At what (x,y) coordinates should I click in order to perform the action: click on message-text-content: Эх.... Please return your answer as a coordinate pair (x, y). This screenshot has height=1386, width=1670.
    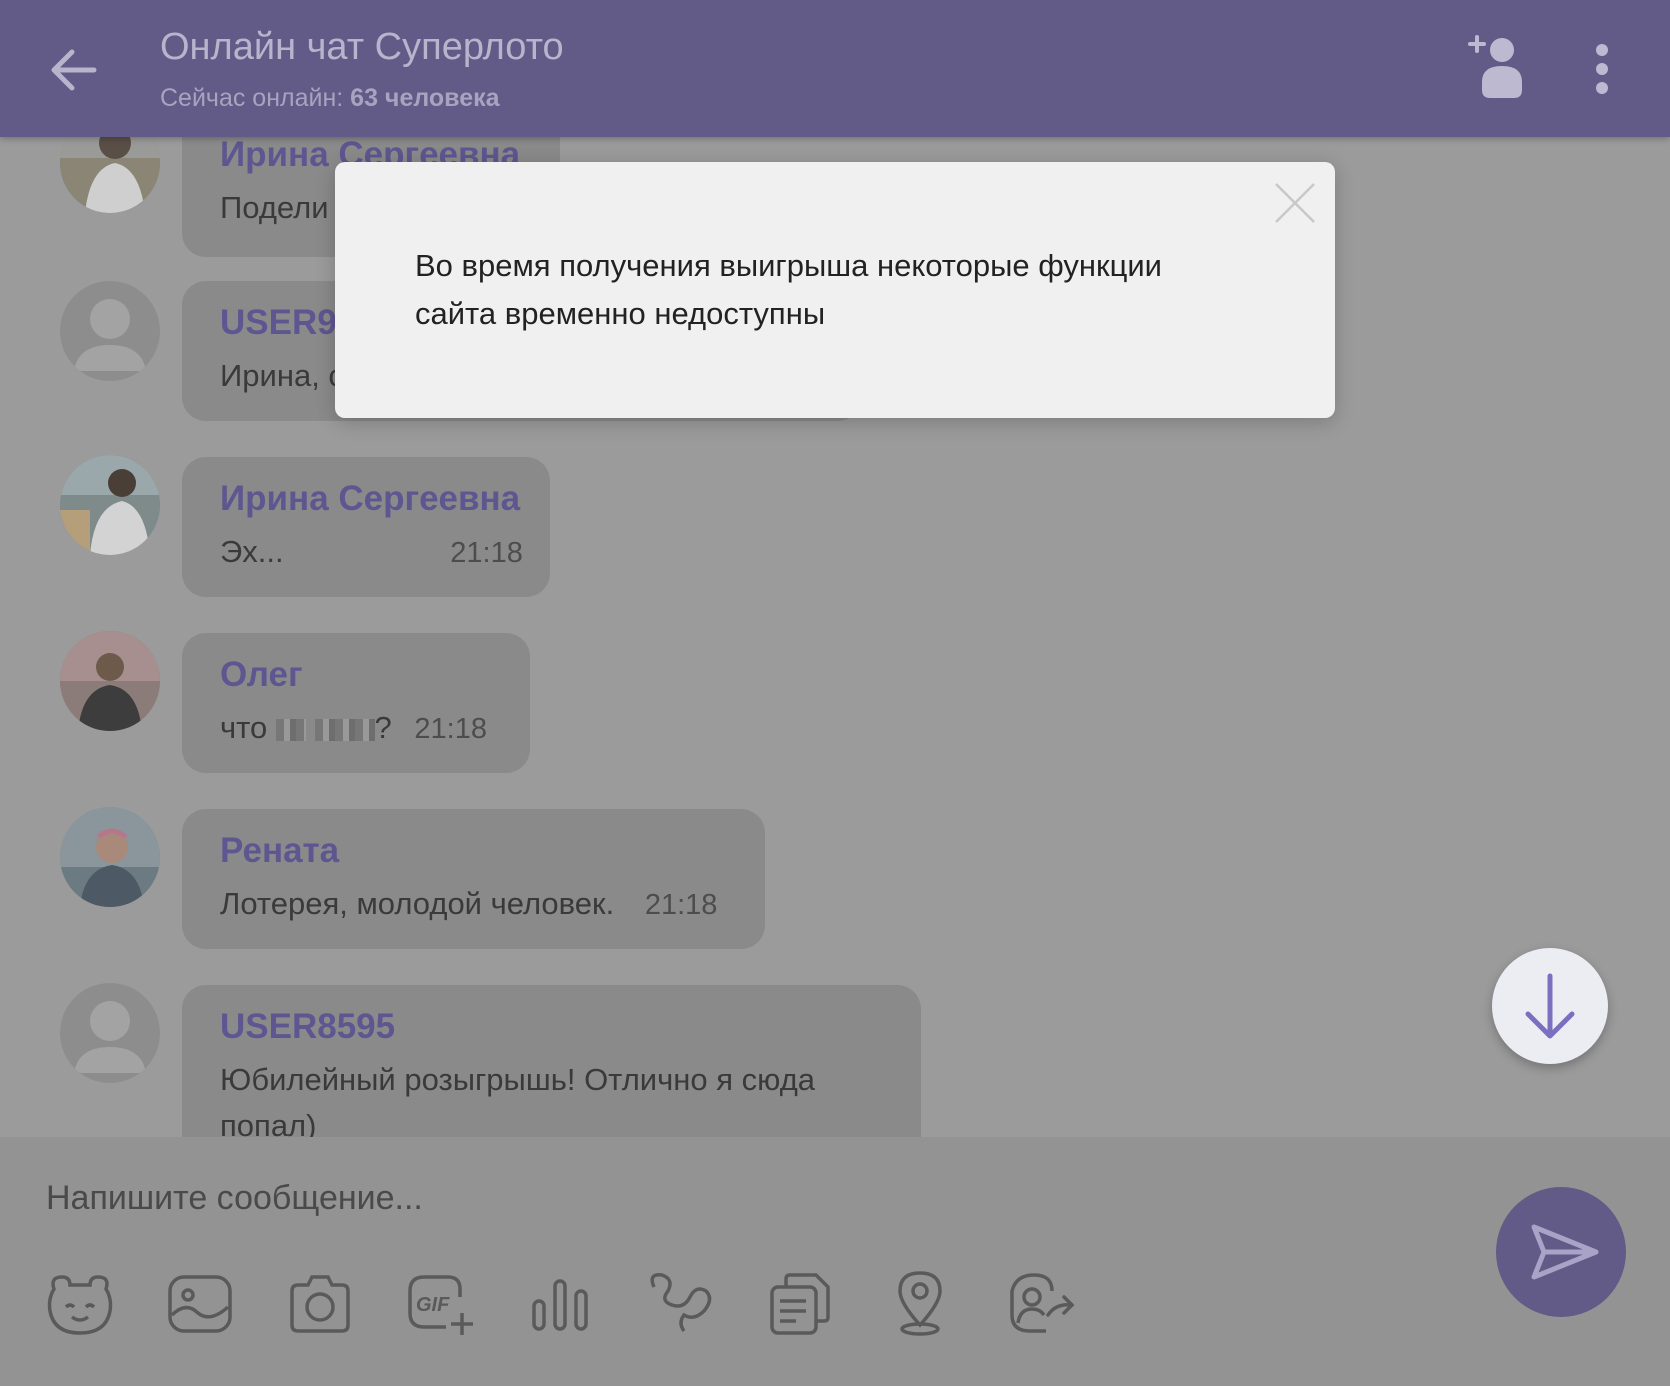
    Looking at the image, I should click on (252, 551).